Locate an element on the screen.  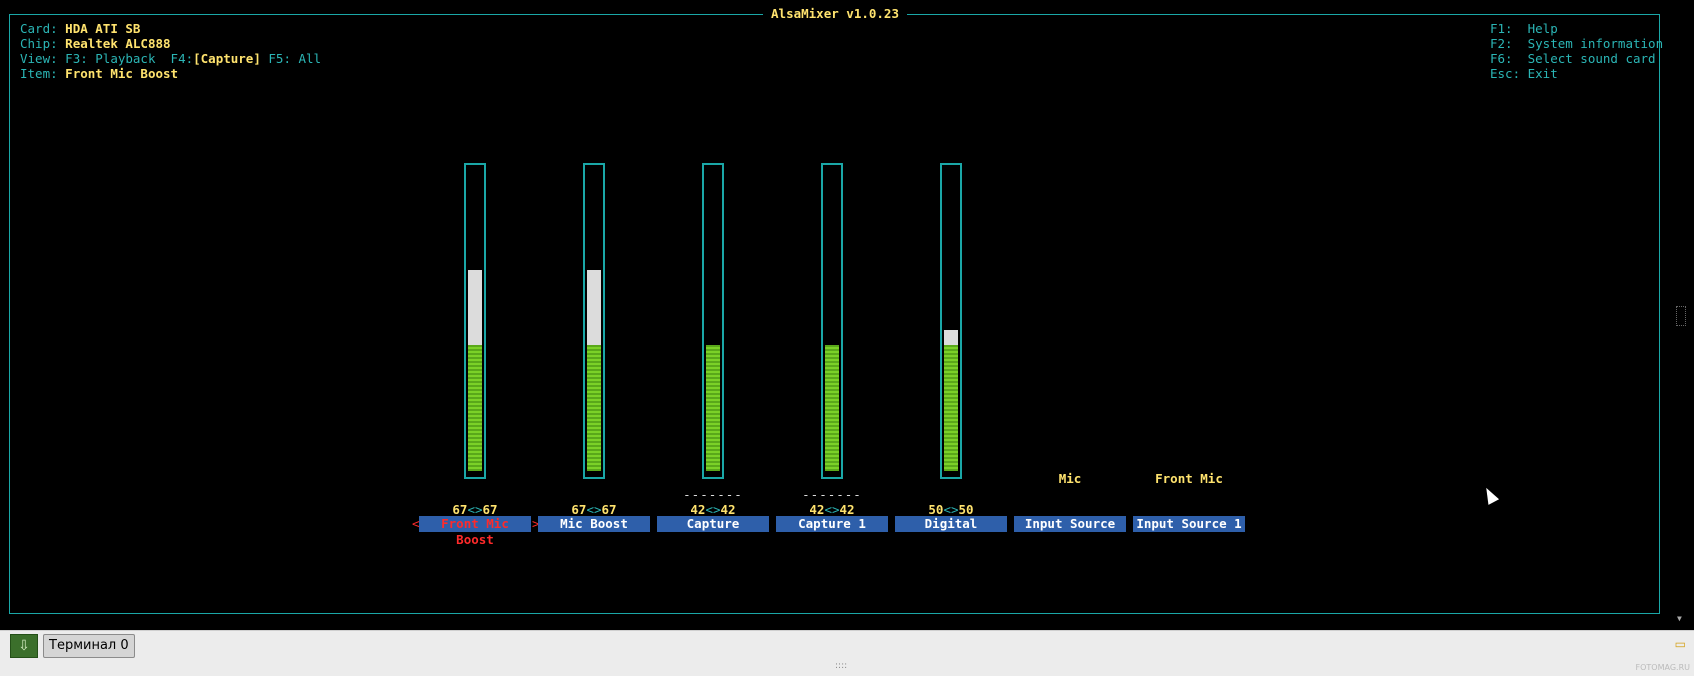
view-capture: [Capture] is located at coordinates (227, 58).